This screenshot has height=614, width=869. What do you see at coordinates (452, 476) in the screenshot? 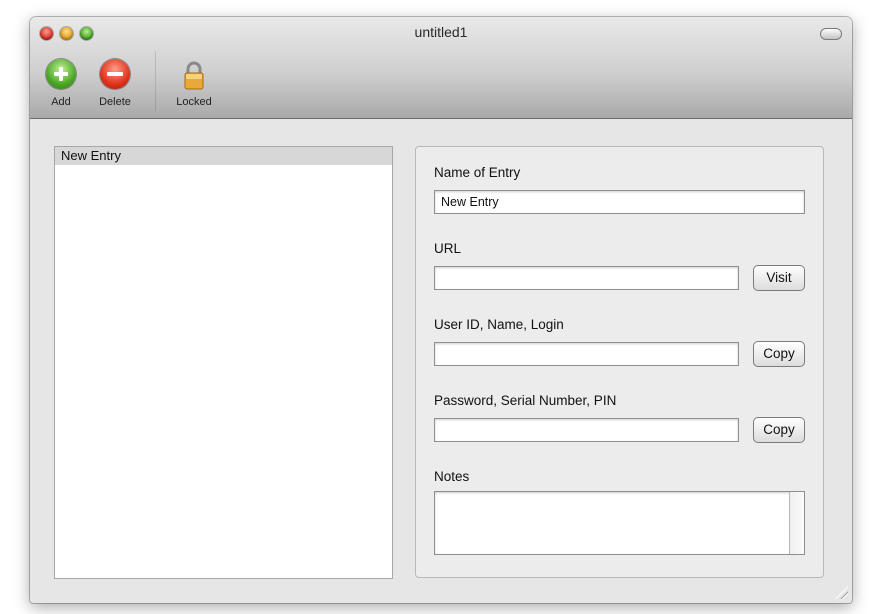
I see `notes-label: Notes` at bounding box center [452, 476].